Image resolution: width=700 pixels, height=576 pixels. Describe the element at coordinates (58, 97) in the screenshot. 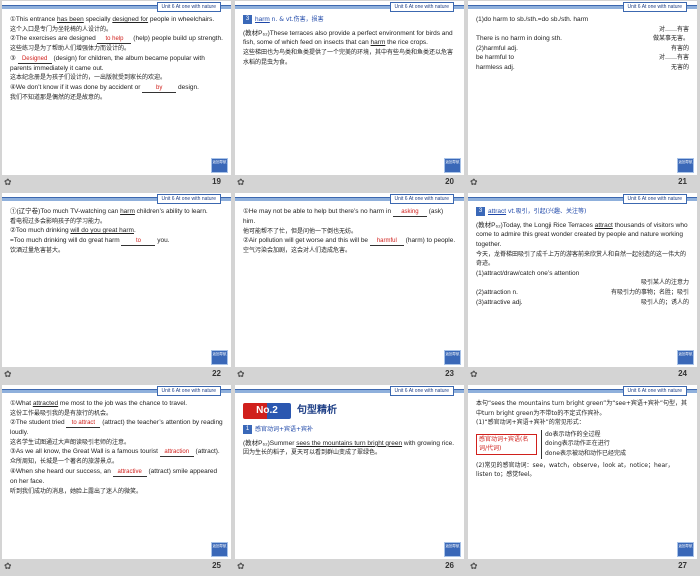

I see `text-line: 我们不知道那是偶然的还是故意的。` at that location.